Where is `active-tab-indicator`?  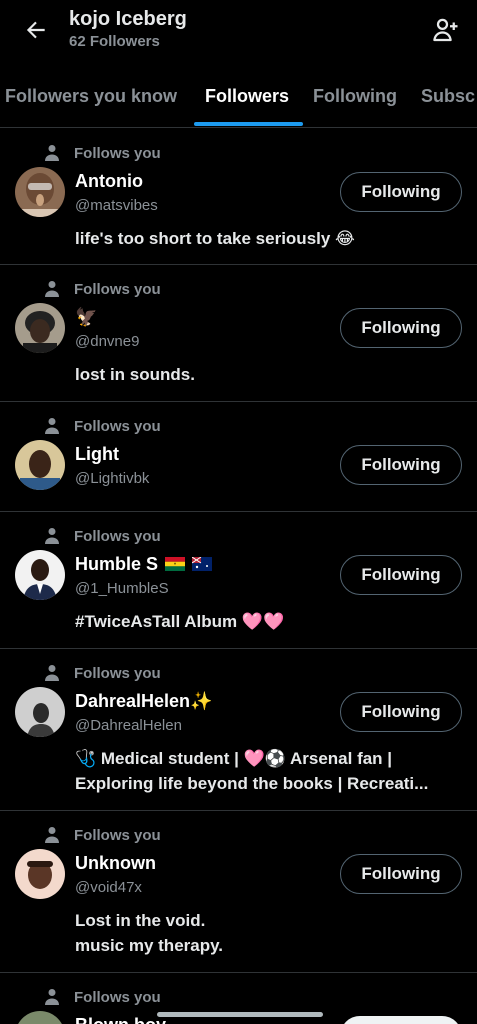
active-tab-indicator is located at coordinates (248, 124).